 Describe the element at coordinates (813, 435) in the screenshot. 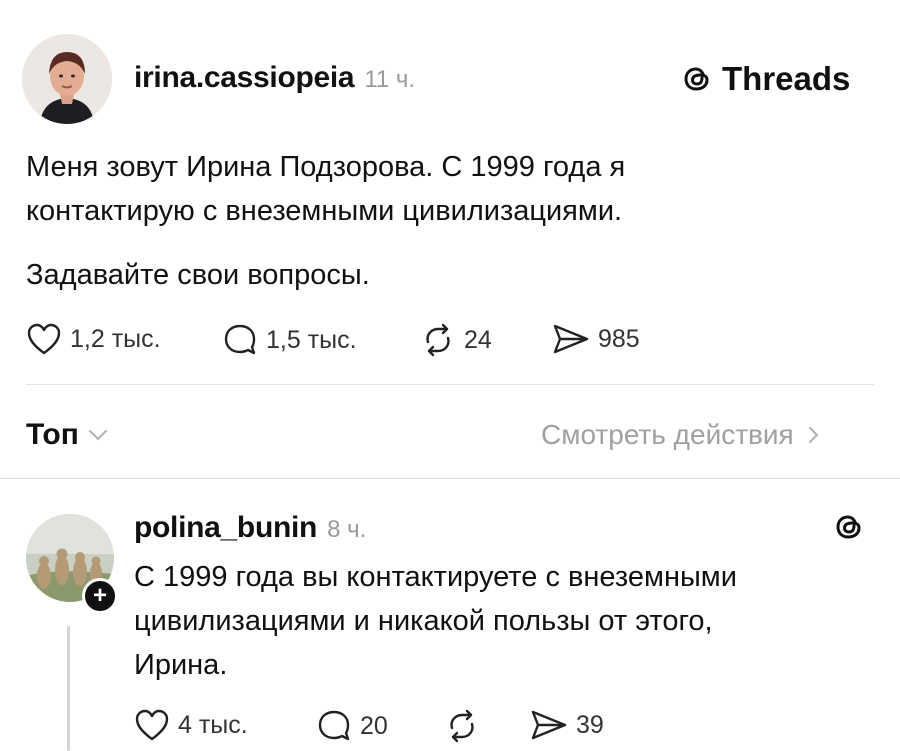

I see `chevron-right-icon` at that location.